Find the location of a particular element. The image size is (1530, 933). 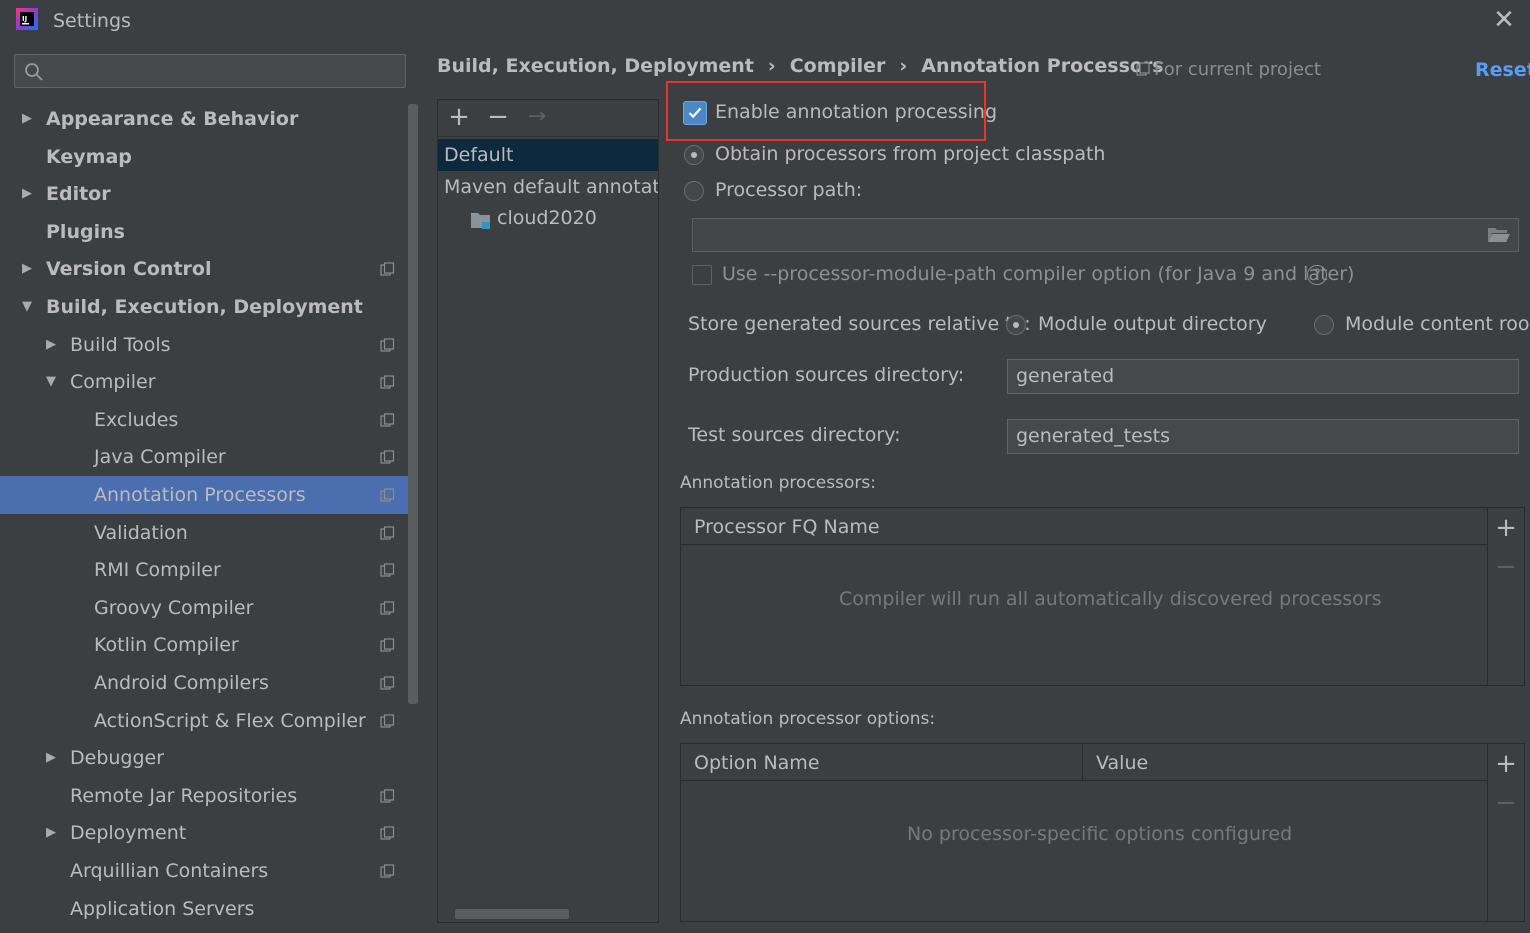

sidebar-item: Annotation Processors is located at coordinates (209, 495).